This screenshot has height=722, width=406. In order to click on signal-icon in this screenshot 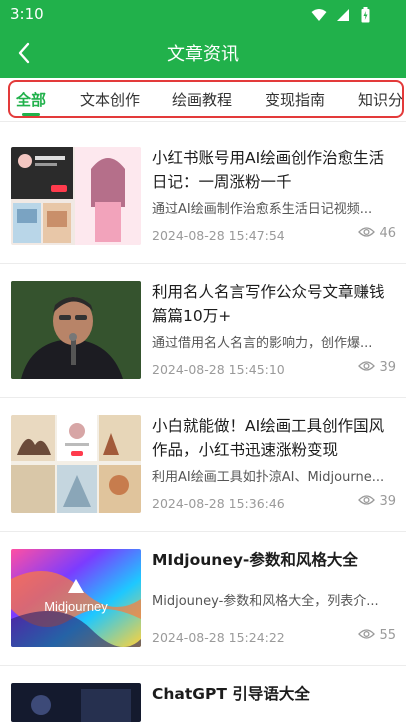, I will do `click(346, 16)`.